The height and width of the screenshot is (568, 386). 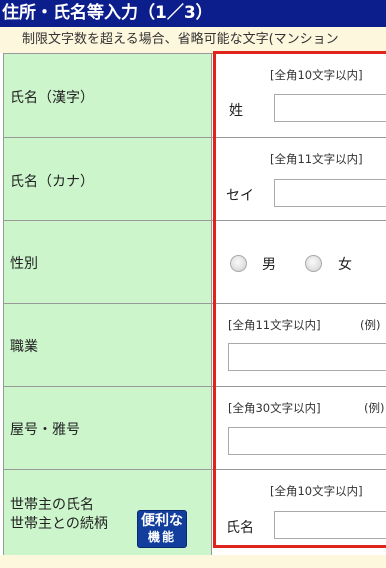 What do you see at coordinates (240, 528) in the screenshot?
I see `householder-name-prefix: 氏名` at bounding box center [240, 528].